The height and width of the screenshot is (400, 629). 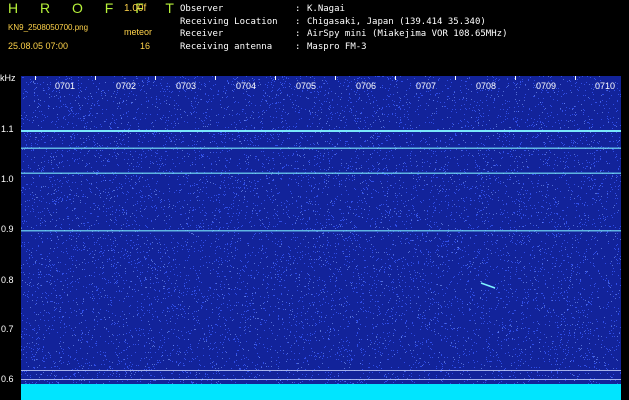 I want to click on freq-label: 0.7, so click(x=7, y=329).